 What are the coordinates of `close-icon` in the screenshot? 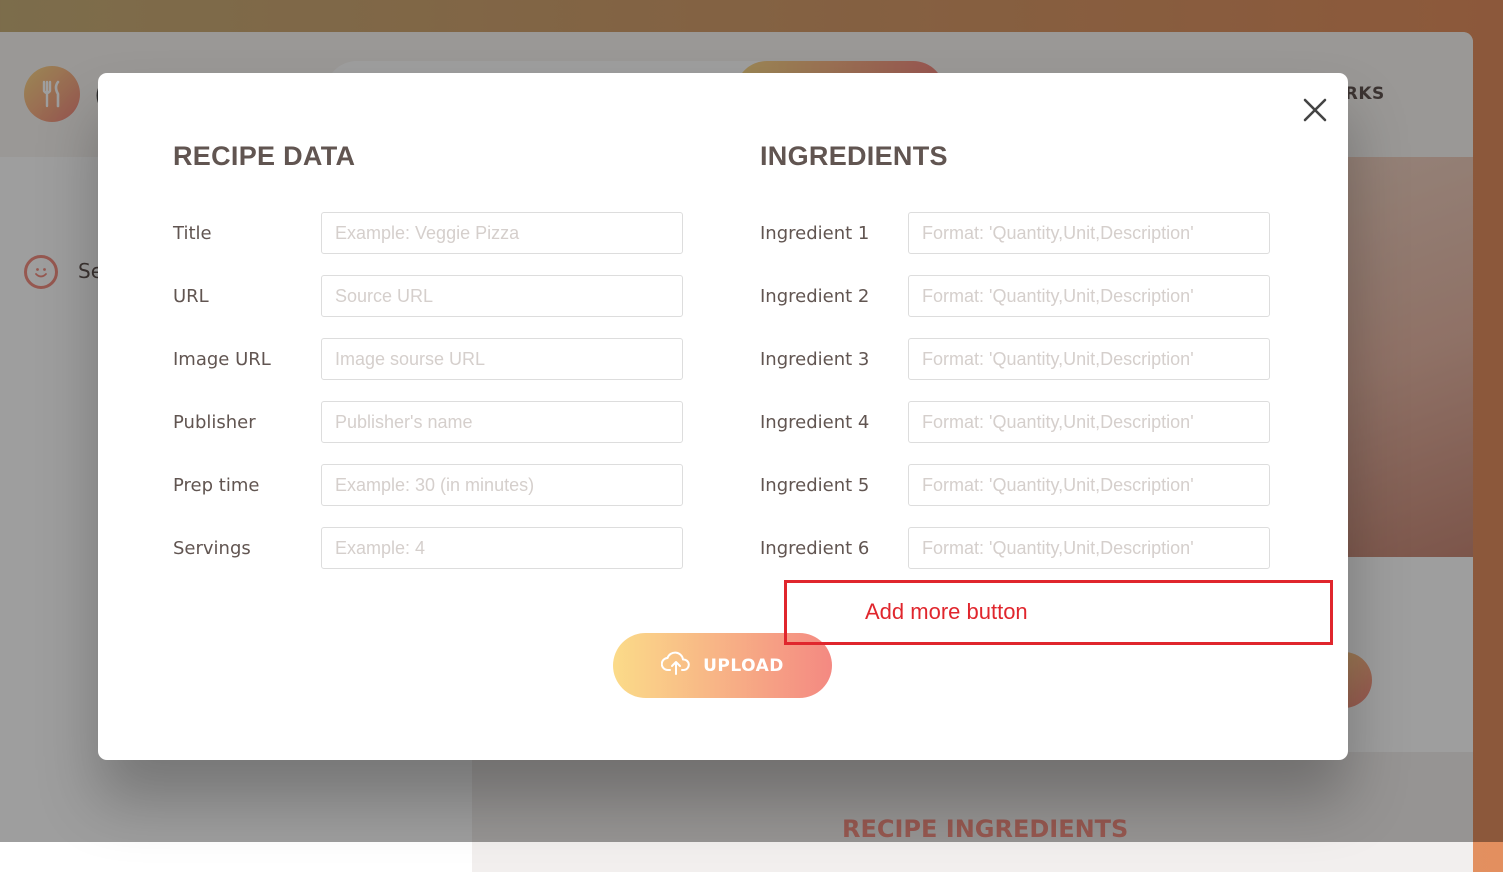 It's located at (1315, 110).